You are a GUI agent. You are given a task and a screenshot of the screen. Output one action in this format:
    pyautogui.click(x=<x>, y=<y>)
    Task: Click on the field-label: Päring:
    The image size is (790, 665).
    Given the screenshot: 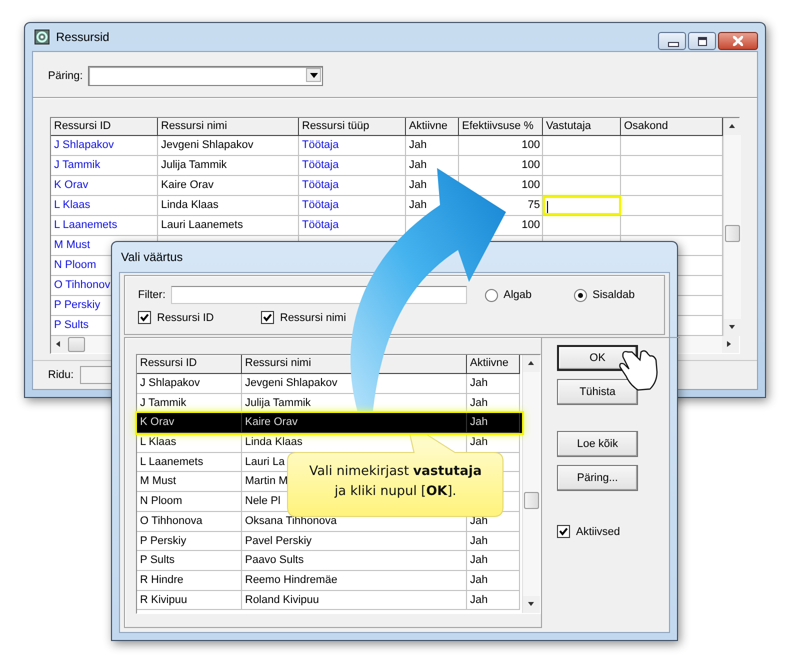 What is the action you would take?
    pyautogui.click(x=65, y=76)
    